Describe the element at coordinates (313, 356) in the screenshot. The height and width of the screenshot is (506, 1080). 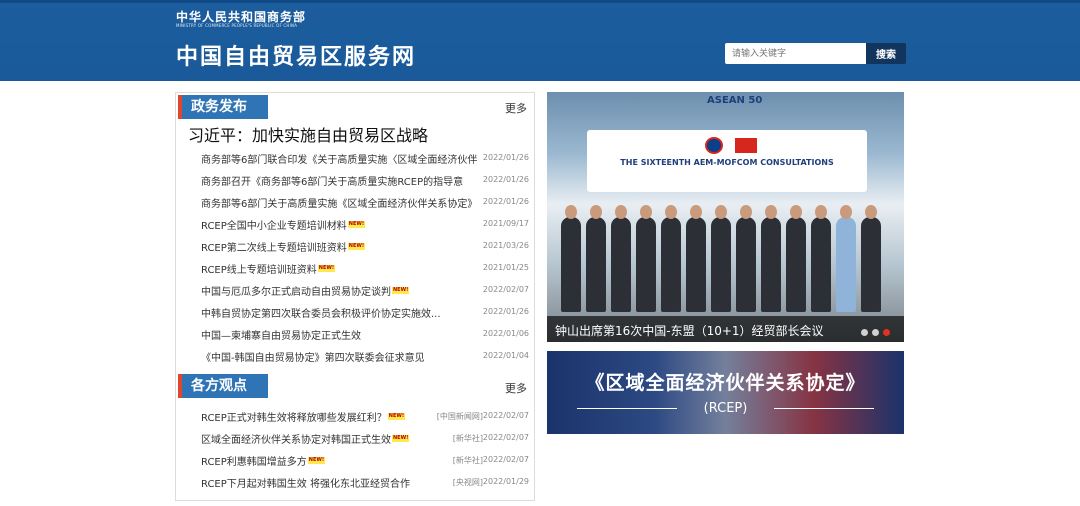
I see `news-title-link: 《中国-韩国自由贸易协定》第四次联委会征求意见` at that location.